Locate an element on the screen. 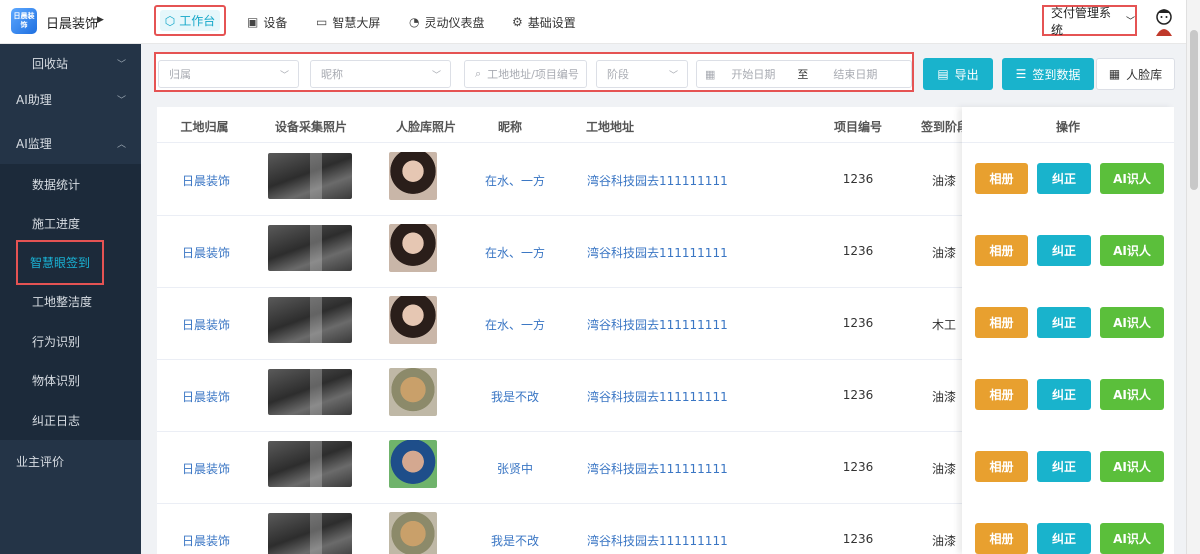  avatar is located at coordinates (1164, 22).